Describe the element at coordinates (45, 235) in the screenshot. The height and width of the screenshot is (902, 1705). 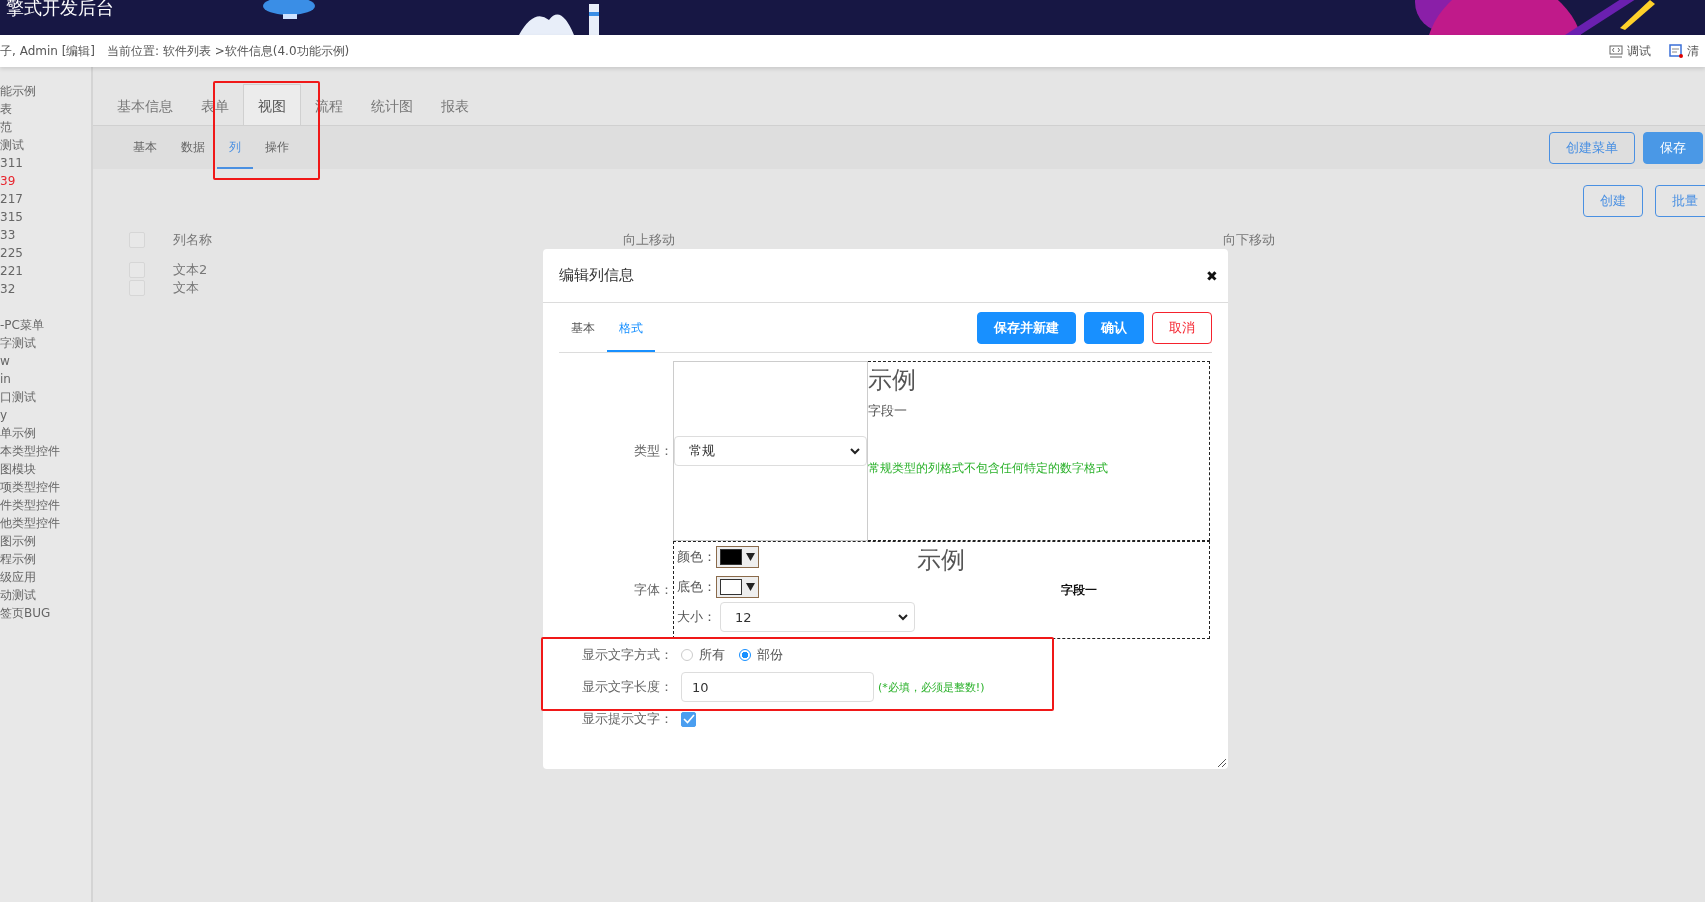
I see `sidebar-item: 33` at that location.